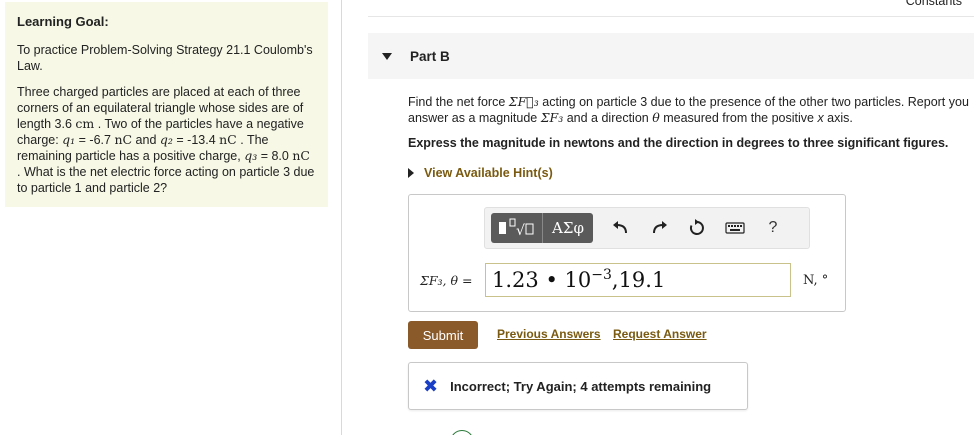 The image size is (974, 435). I want to click on panel-divider, so click(341, 217).